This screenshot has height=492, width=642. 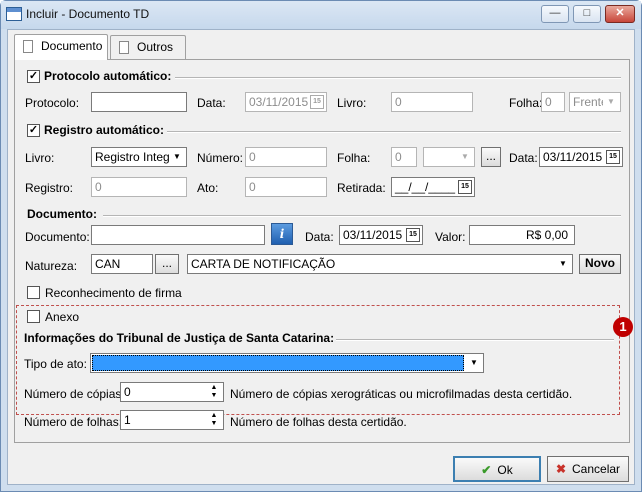 I want to click on natureza-select: CARTA DE NOTIFICAÇÃO ▼, so click(x=380, y=264).